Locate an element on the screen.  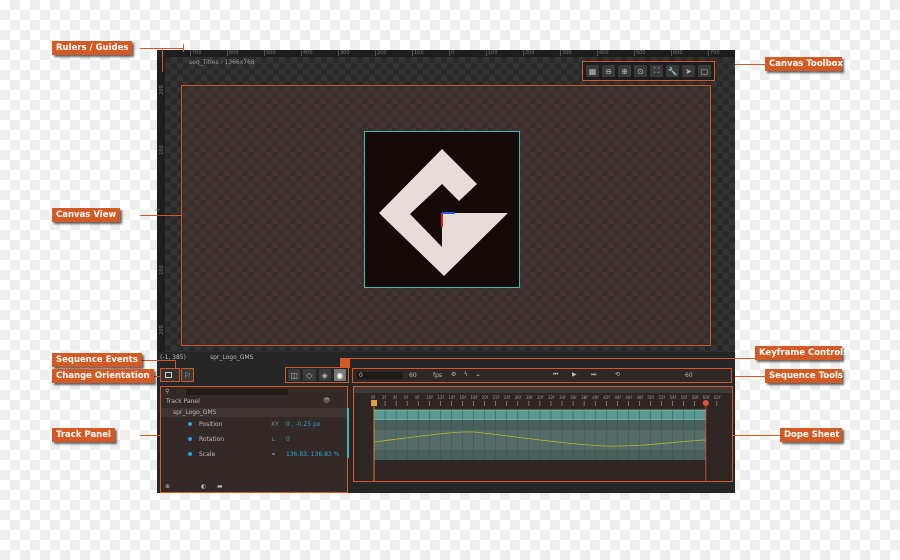
lightning-icon: ϟ is located at coordinates (466, 374).